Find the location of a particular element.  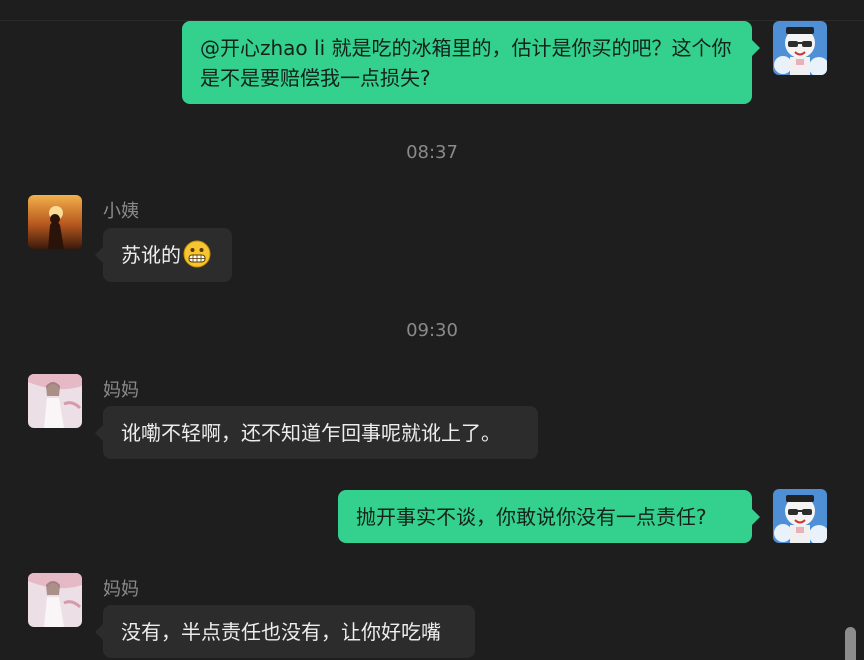

message-bubble-incoming: 苏讹的 is located at coordinates (163, 255).